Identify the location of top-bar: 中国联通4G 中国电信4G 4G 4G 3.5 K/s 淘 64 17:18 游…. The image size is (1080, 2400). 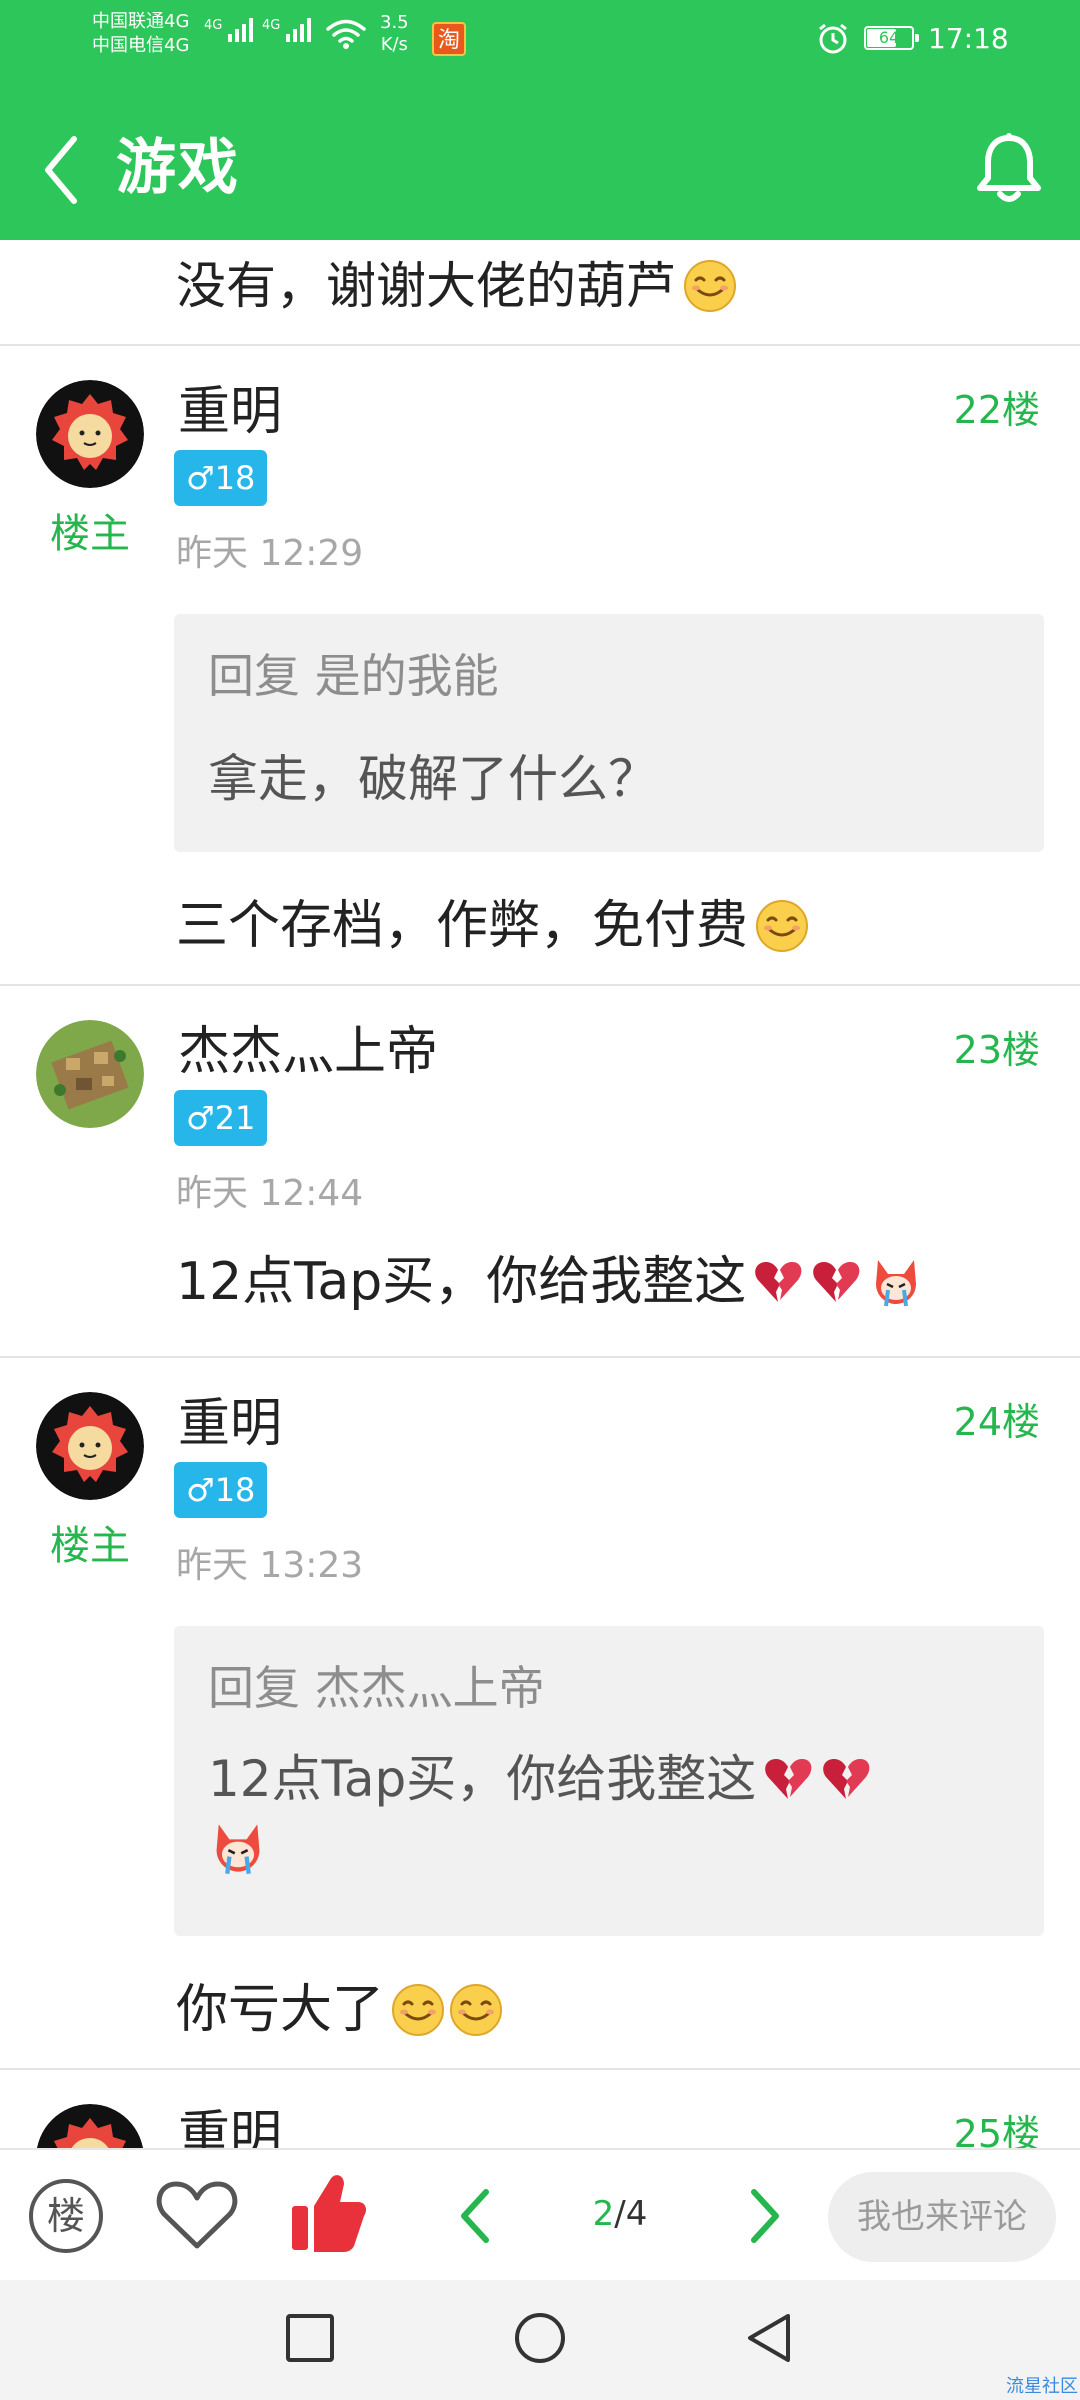
(540, 120).